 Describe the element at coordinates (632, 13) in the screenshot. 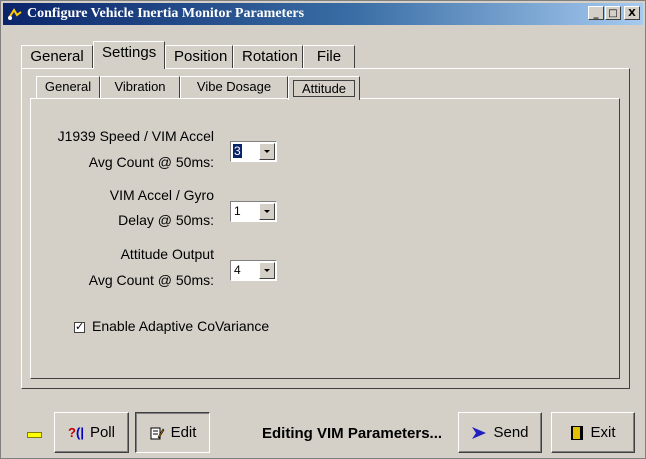

I see `close-button: X` at that location.